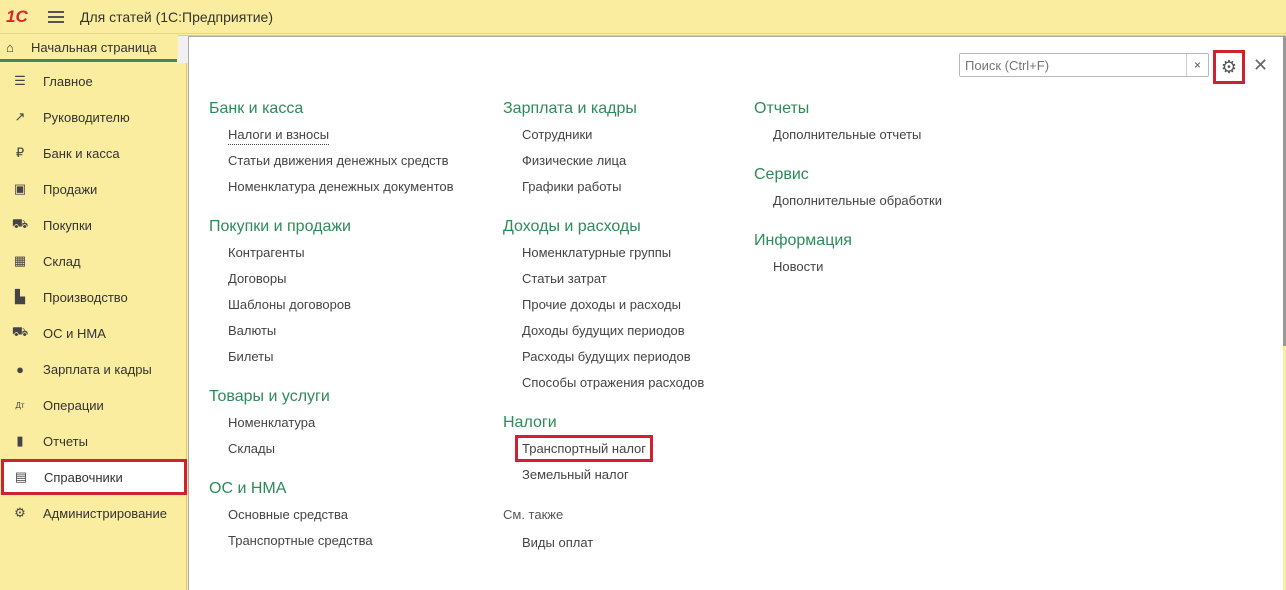 The image size is (1286, 590). I want to click on sidebar-item: ⛟ Покупки, so click(93, 225).